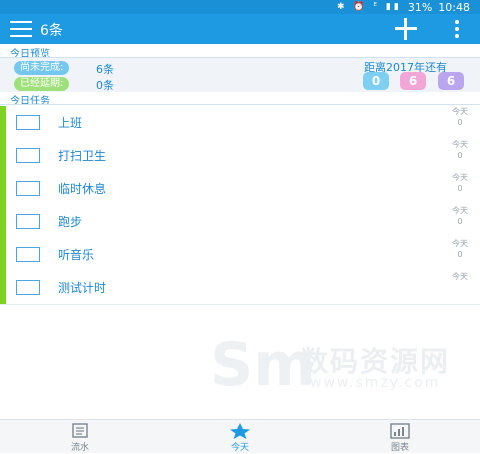 Image resolution: width=480 pixels, height=454 pixels. I want to click on status-bar: ✱ ⏰ ᴱ ▮▮ 31% 10:48, so click(240, 7).